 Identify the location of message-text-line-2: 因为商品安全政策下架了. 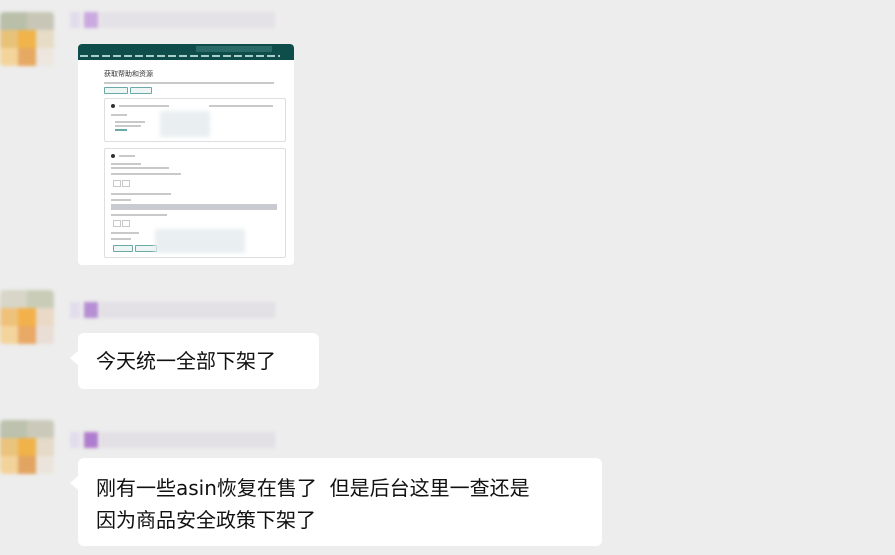
(206, 520).